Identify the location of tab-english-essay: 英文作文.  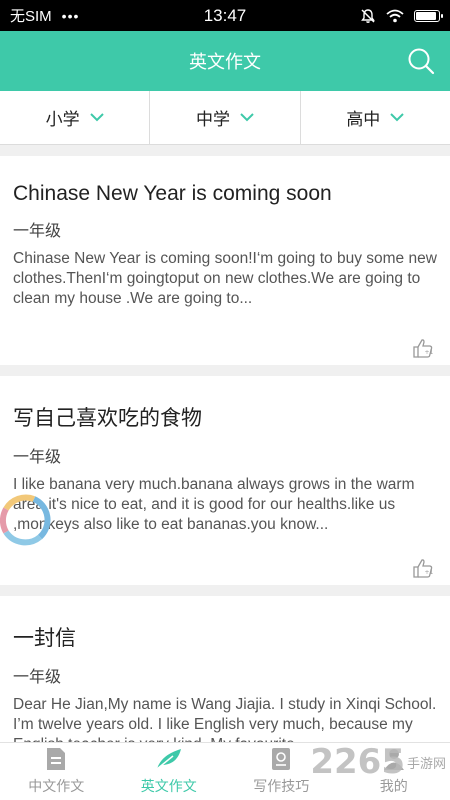
(169, 771).